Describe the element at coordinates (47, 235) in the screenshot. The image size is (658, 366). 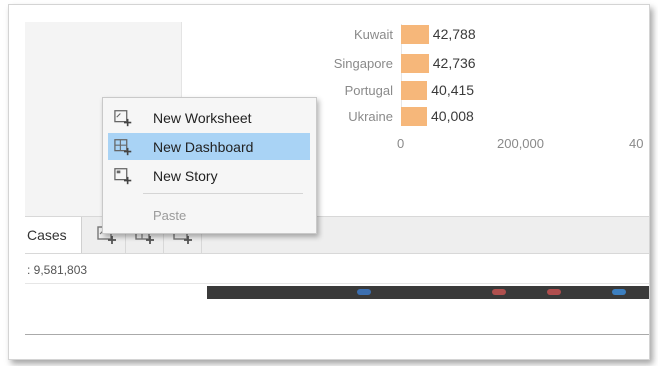
I see `sheet-tab-label: Cases` at that location.